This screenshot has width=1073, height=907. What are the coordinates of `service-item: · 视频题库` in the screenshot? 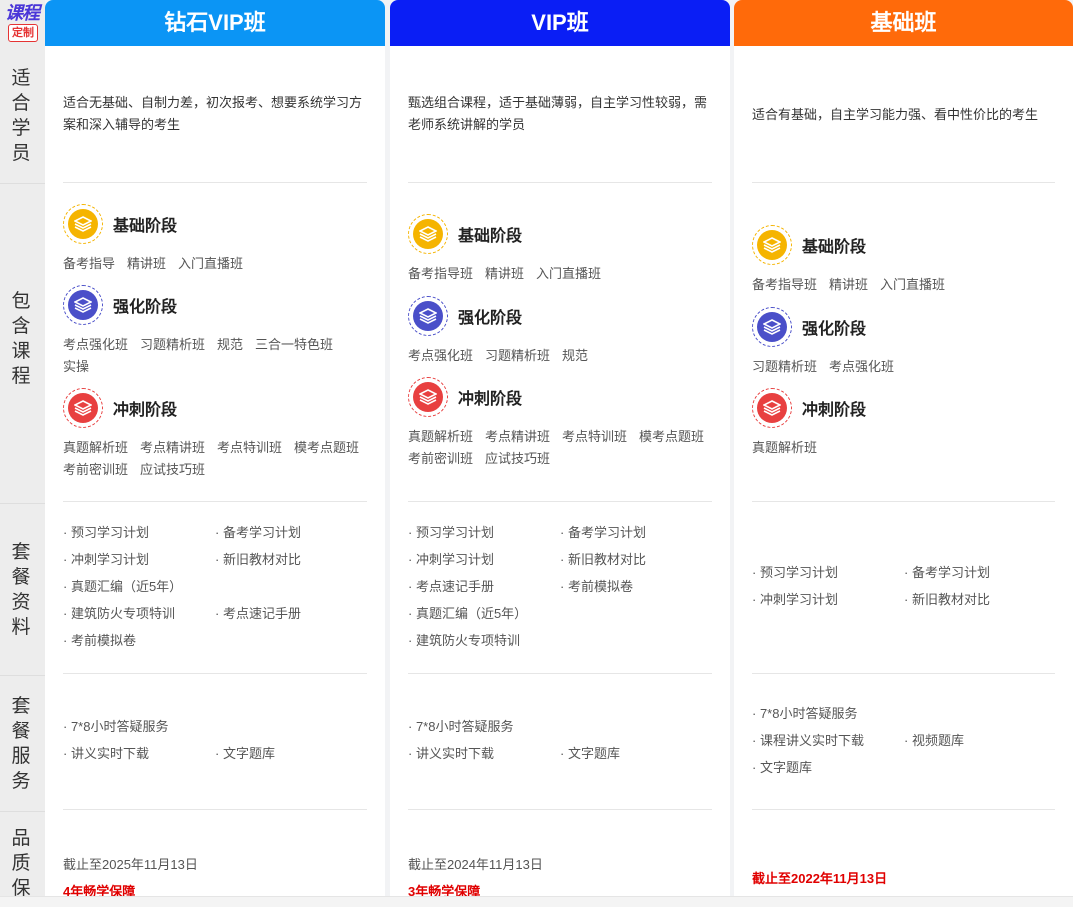 It's located at (934, 740).